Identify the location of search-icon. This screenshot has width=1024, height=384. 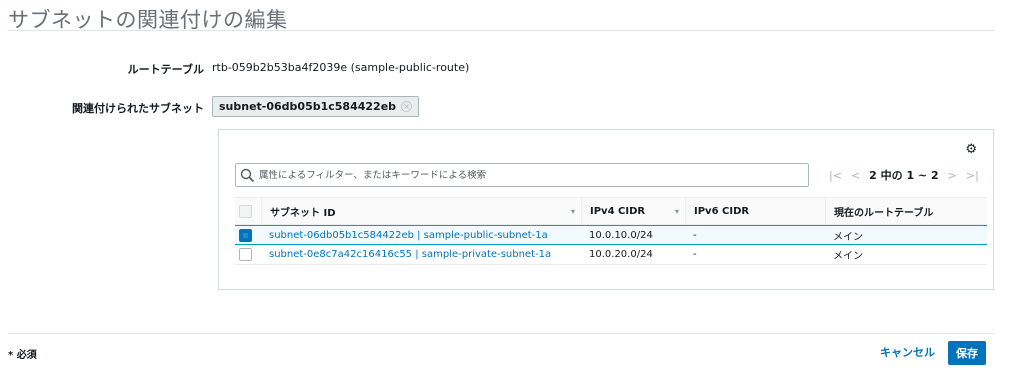
(247, 175).